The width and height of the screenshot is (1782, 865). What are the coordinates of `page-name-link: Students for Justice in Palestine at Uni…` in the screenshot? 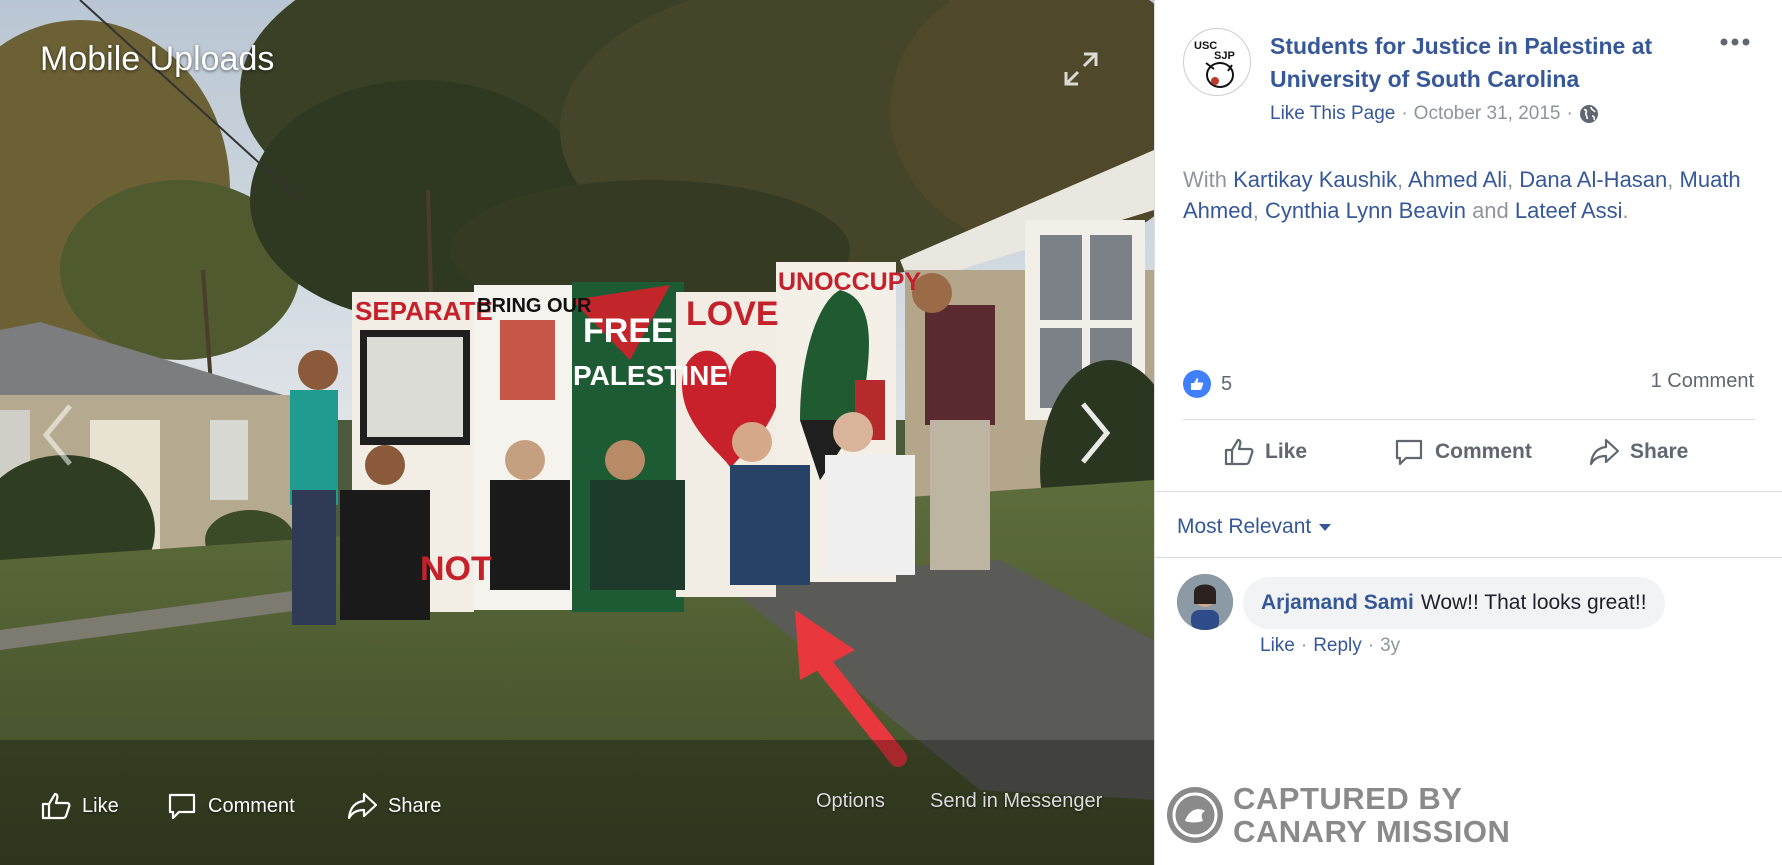 It's located at (1480, 63).